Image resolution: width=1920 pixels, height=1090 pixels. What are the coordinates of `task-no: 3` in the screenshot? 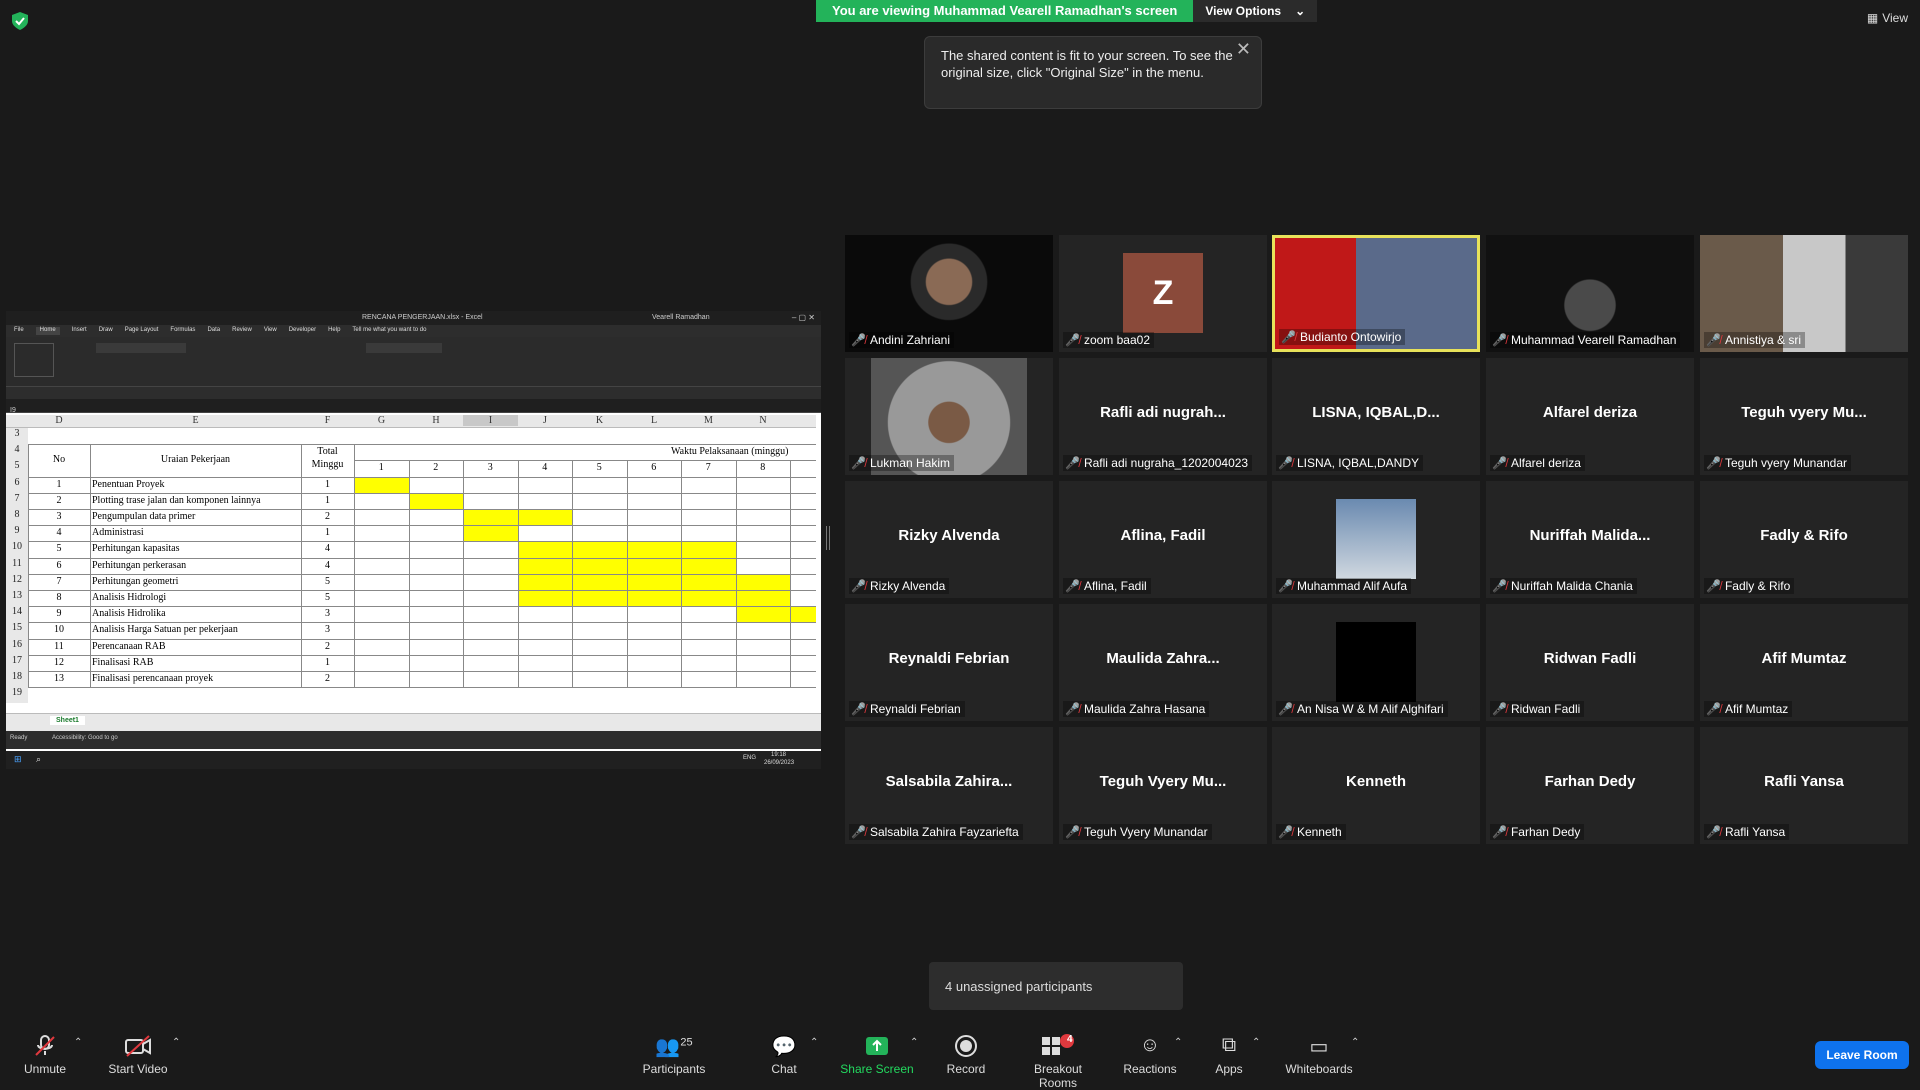 It's located at (59, 516).